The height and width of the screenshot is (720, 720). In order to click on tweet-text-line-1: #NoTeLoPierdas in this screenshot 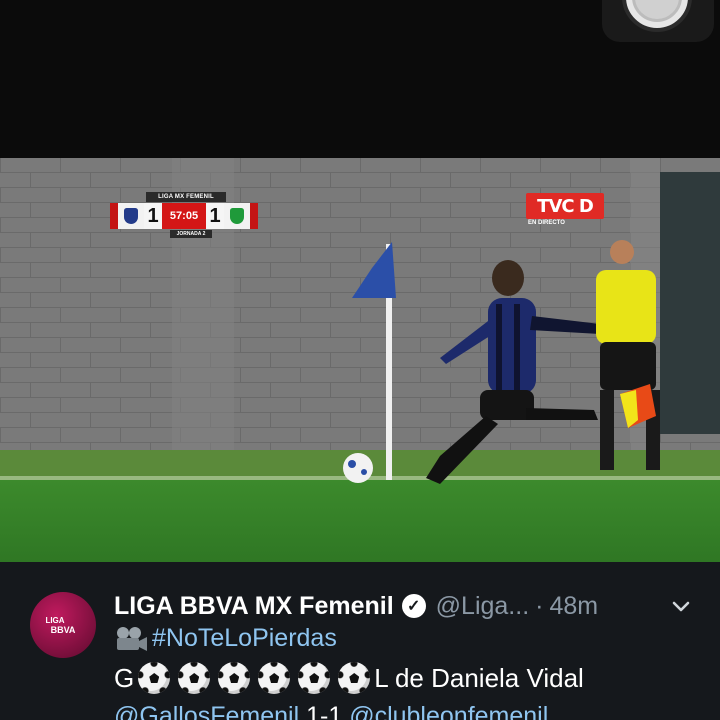, I will do `click(225, 638)`.